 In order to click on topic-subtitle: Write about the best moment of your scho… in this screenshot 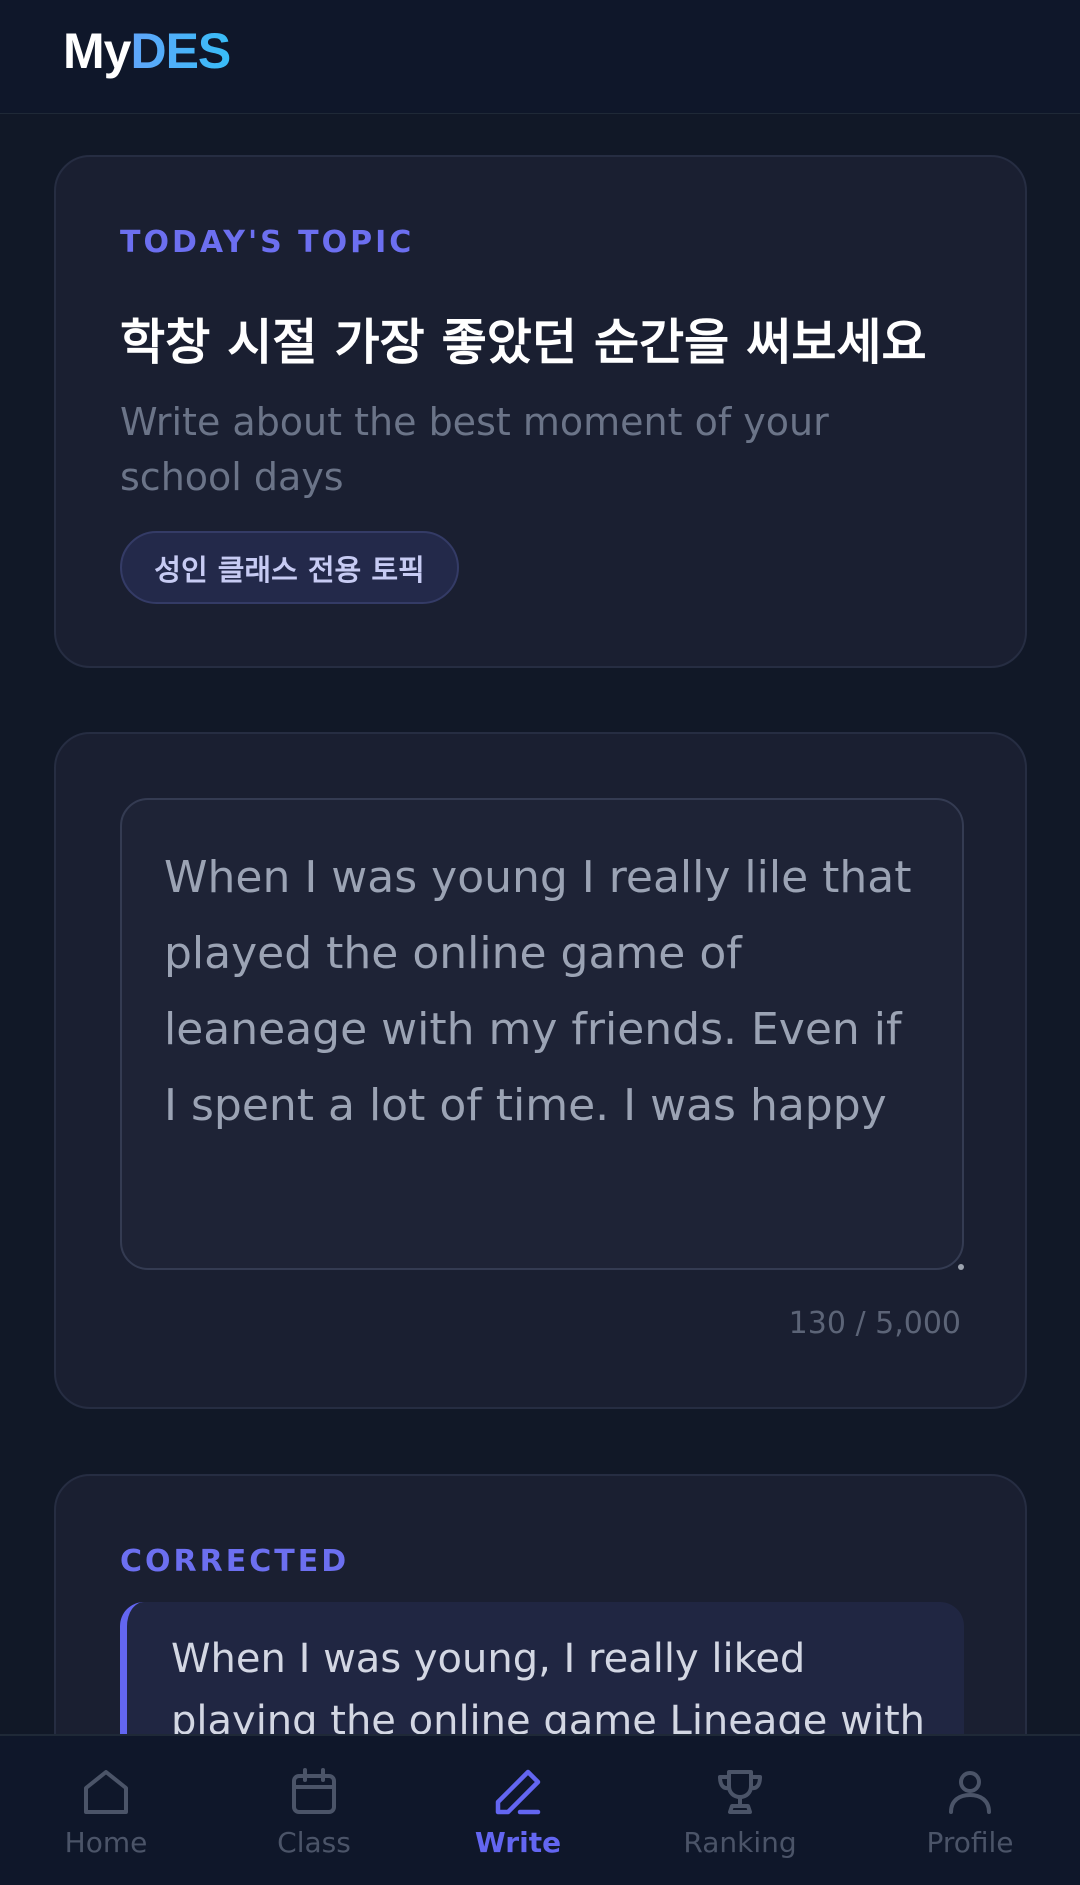, I will do `click(474, 449)`.